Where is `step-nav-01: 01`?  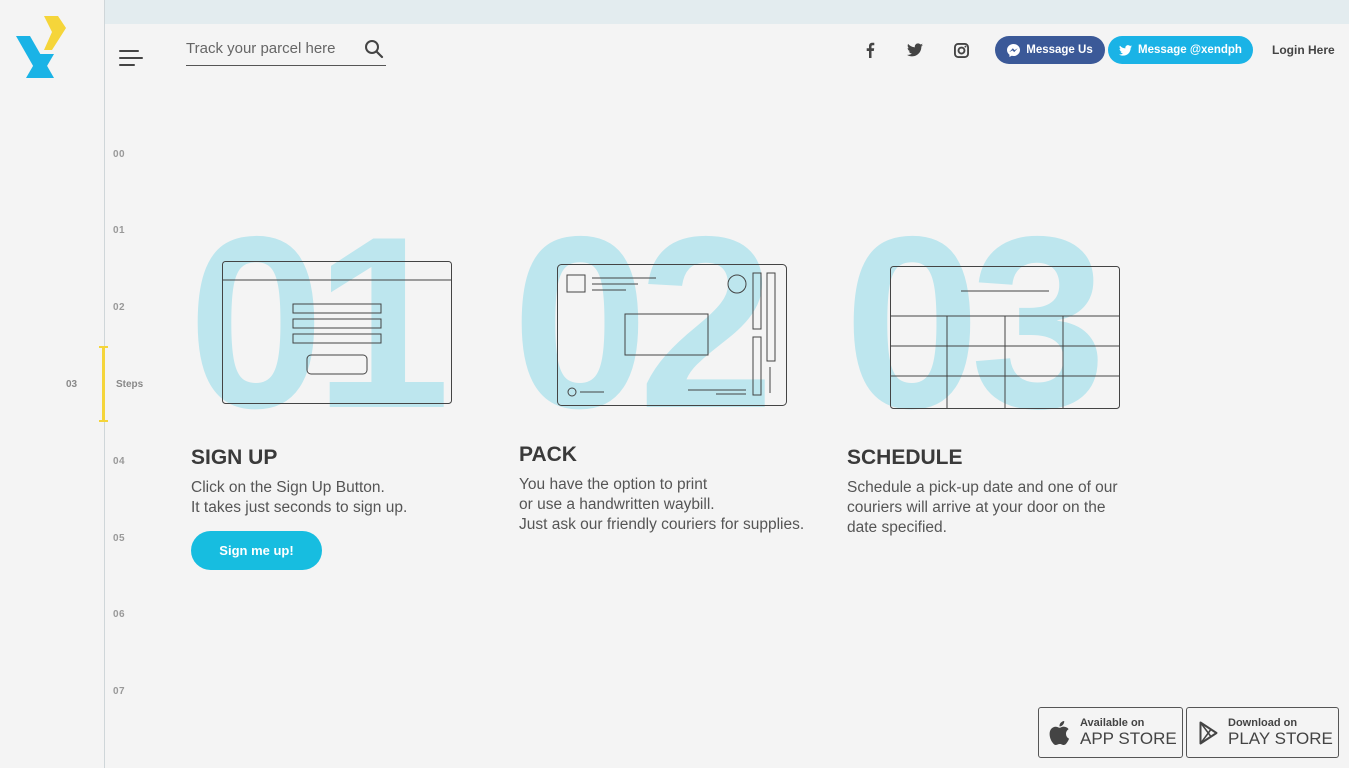
step-nav-01: 01 is located at coordinates (119, 230).